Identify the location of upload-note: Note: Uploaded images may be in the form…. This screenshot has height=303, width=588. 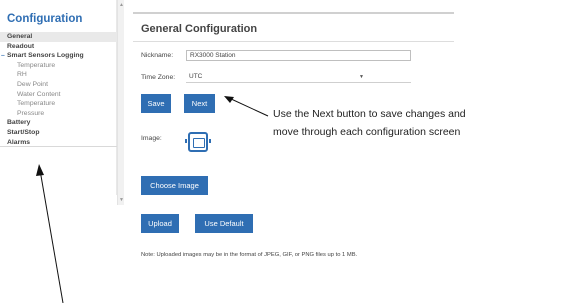
(249, 255).